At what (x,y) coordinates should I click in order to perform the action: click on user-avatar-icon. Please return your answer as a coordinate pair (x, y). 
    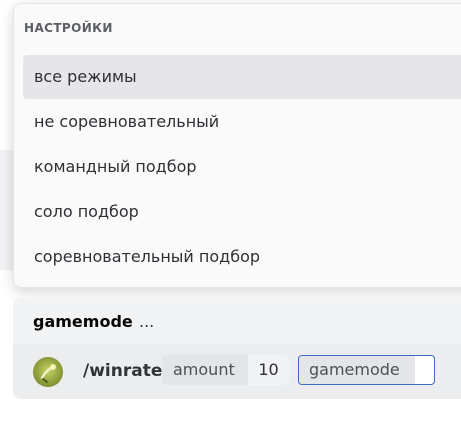
    Looking at the image, I should click on (48, 372).